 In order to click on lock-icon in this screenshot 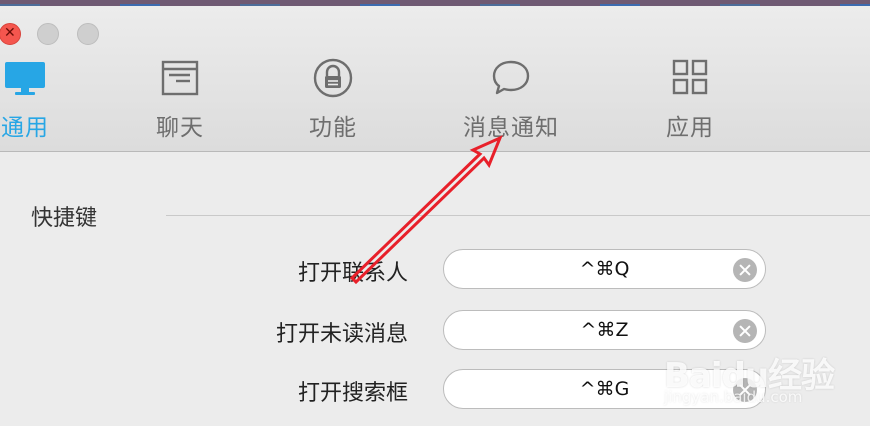, I will do `click(333, 78)`.